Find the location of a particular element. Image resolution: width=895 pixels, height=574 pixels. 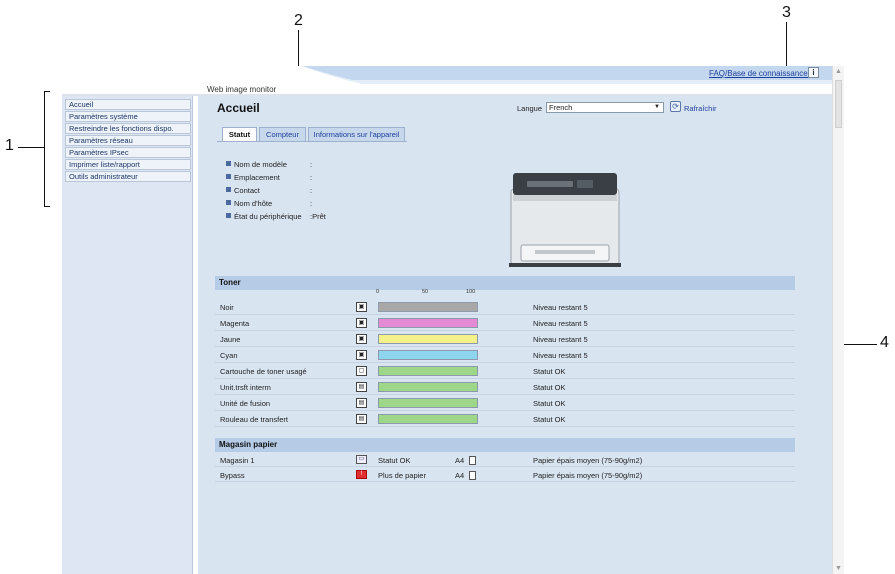

toner-name: Magenta is located at coordinates (235, 323).